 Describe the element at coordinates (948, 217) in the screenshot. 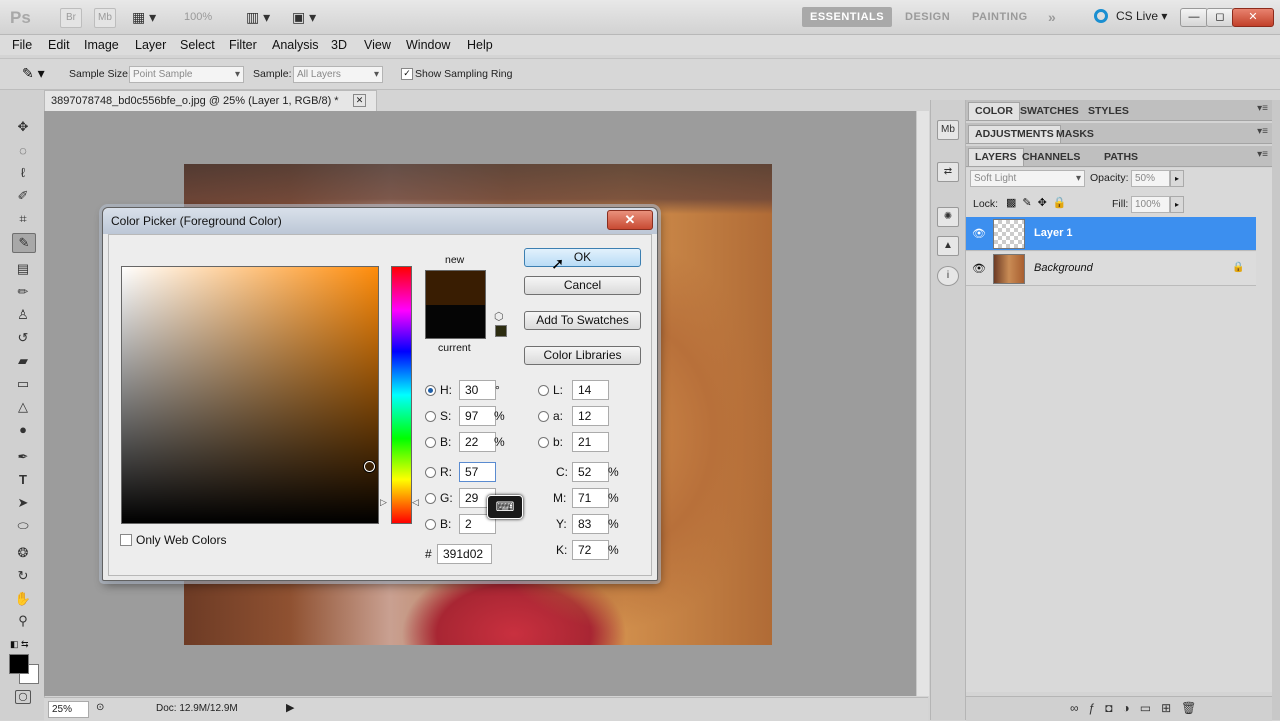

I see `navigator-panel-icon: ✺` at that location.